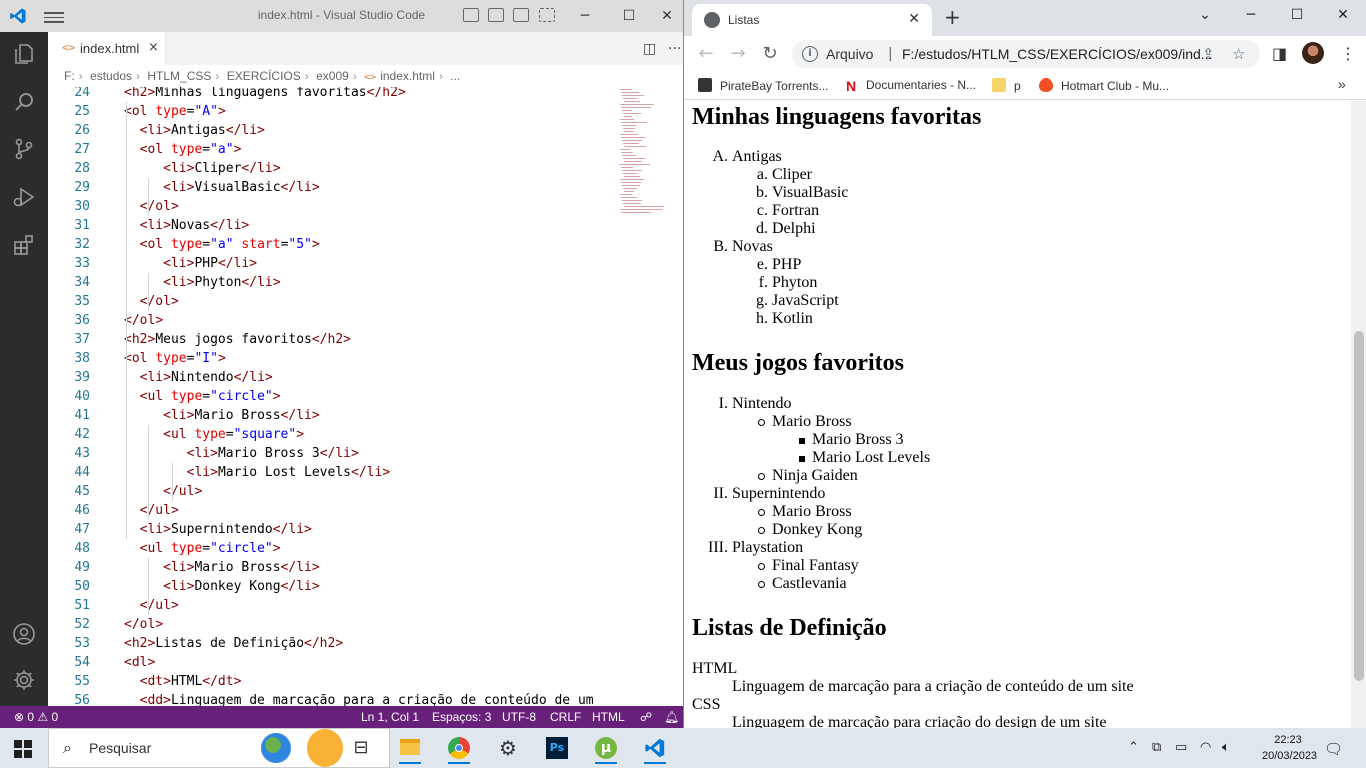 Image resolution: width=1366 pixels, height=768 pixels. I want to click on feedback-icon: ☍, so click(646, 717).